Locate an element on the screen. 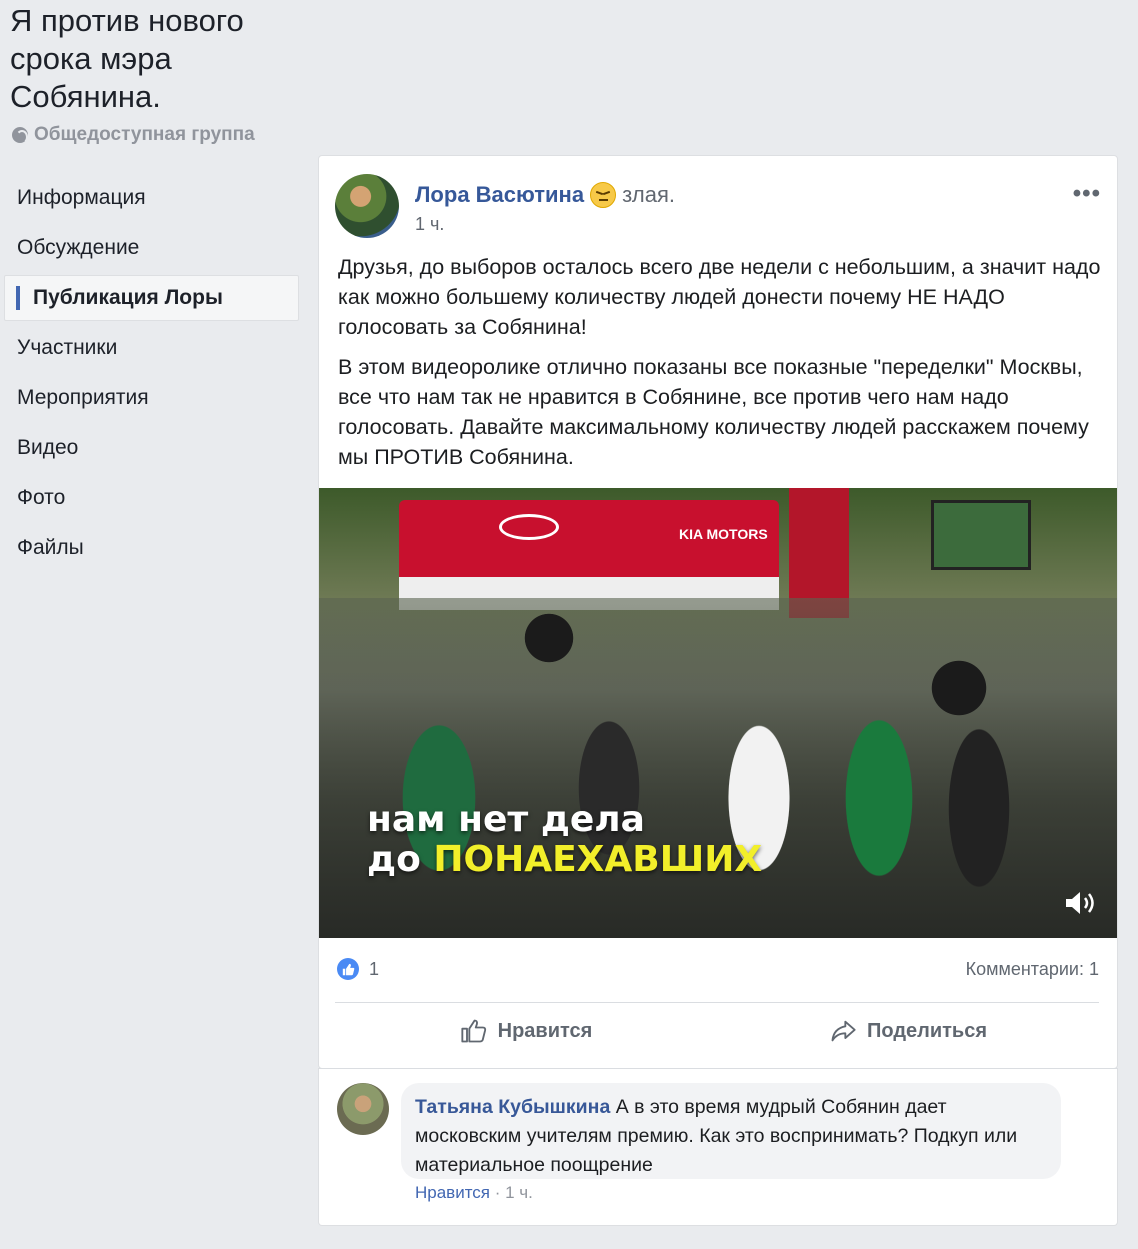  group-privacy: Общедоступная группа is located at coordinates (133, 135).